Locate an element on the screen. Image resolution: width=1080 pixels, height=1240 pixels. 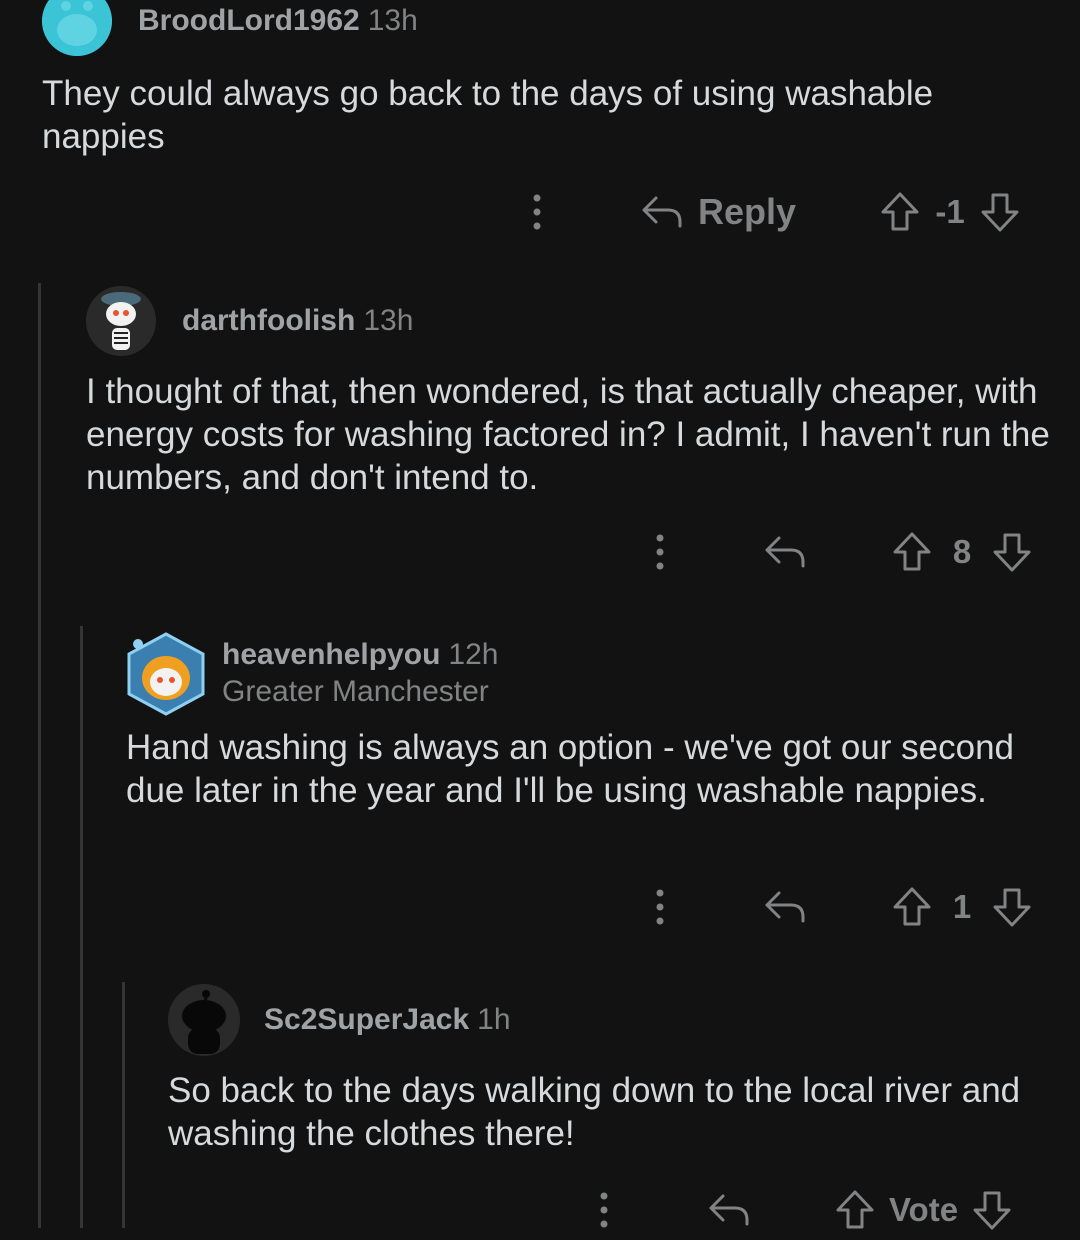
comment-meta: Sc2SuperJack 1h is located at coordinates (387, 1020).